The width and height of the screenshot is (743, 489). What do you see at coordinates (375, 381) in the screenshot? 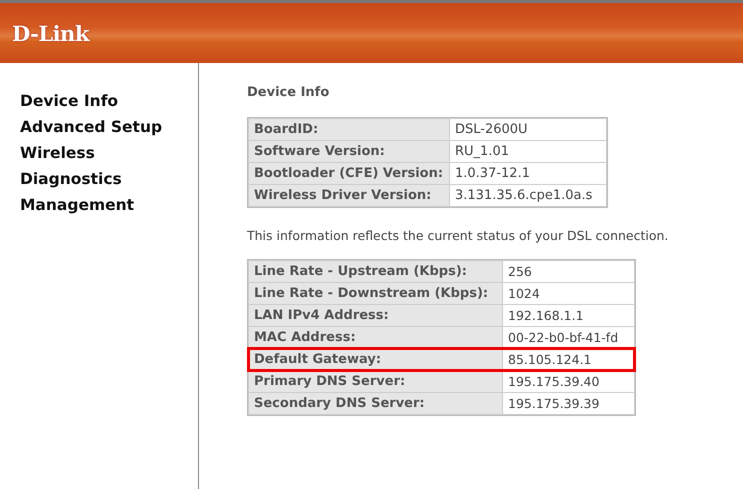
I see `field-label: Primary DNS Server:` at bounding box center [375, 381].